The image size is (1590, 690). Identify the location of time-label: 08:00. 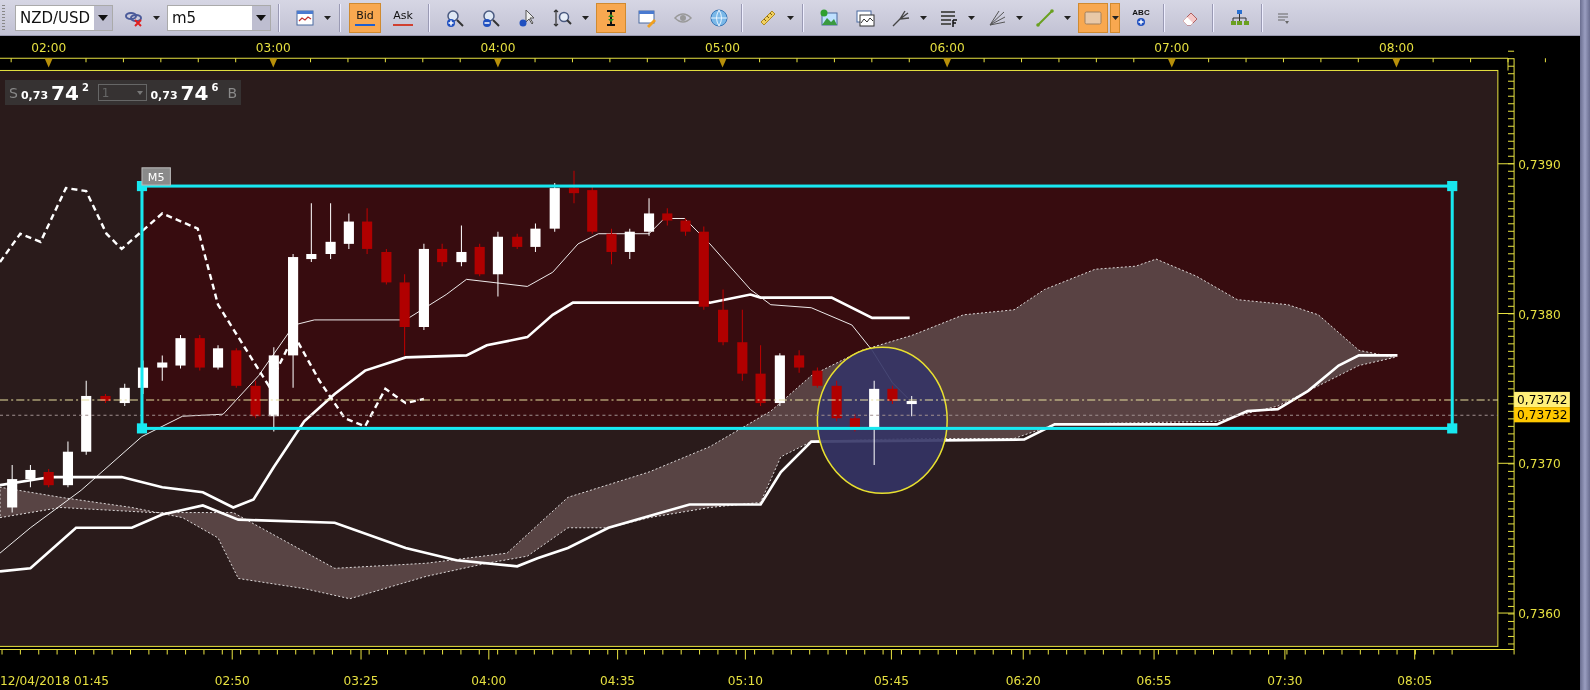
(1396, 48).